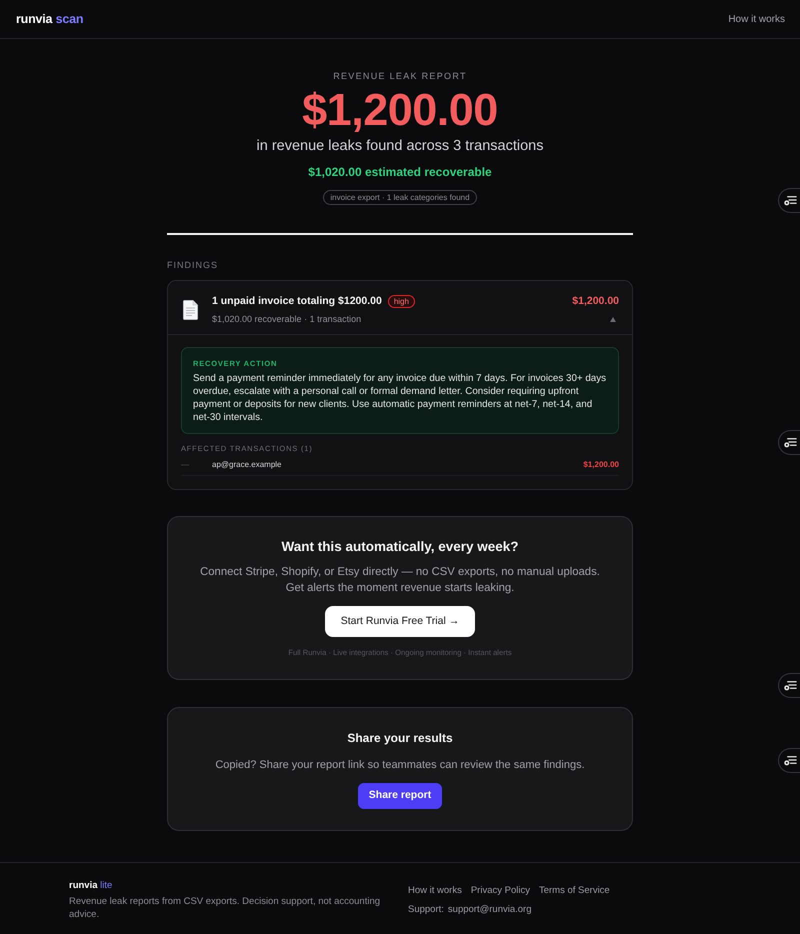  Describe the element at coordinates (595, 301) in the screenshot. I see `finding-amount: $1,200.00` at that location.